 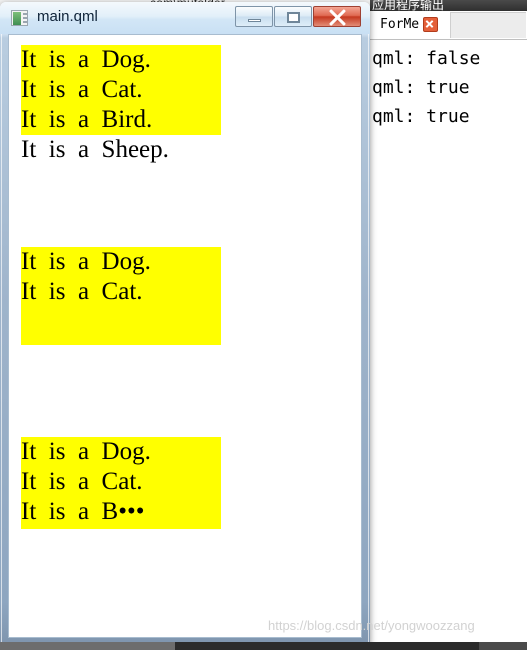 What do you see at coordinates (448, 5) in the screenshot?
I see `output-pane-header: 应用程序输出` at bounding box center [448, 5].